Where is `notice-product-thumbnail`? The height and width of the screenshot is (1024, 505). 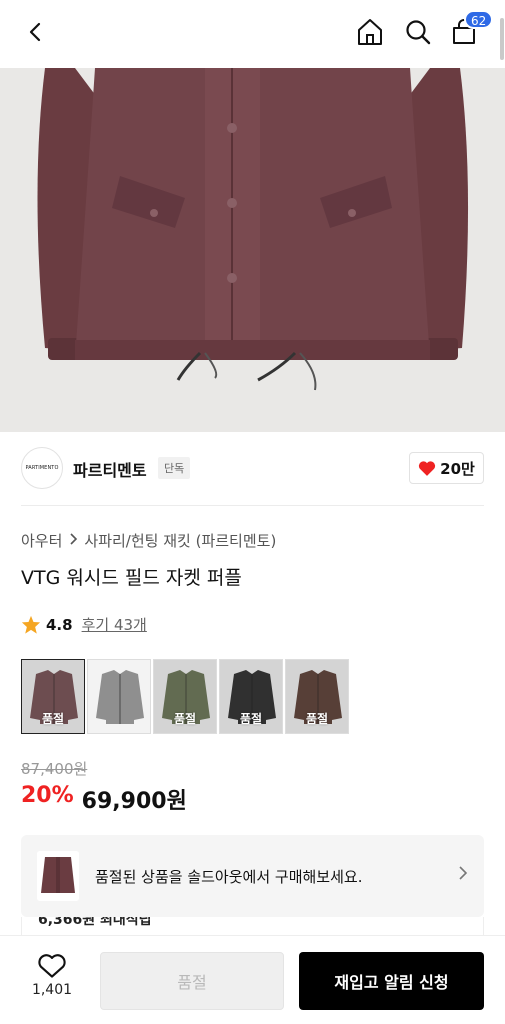 notice-product-thumbnail is located at coordinates (58, 876).